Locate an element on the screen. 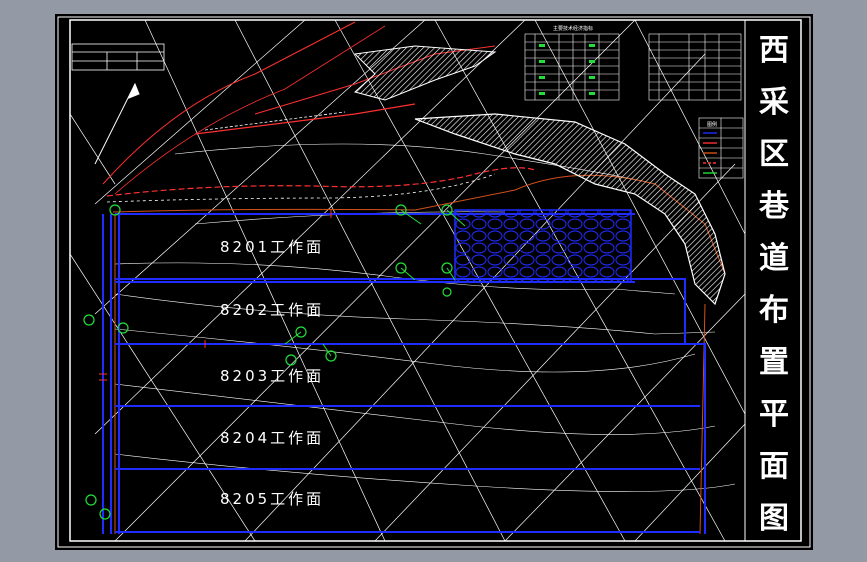  face-label-8204: 8204工作面 is located at coordinates (272, 438).